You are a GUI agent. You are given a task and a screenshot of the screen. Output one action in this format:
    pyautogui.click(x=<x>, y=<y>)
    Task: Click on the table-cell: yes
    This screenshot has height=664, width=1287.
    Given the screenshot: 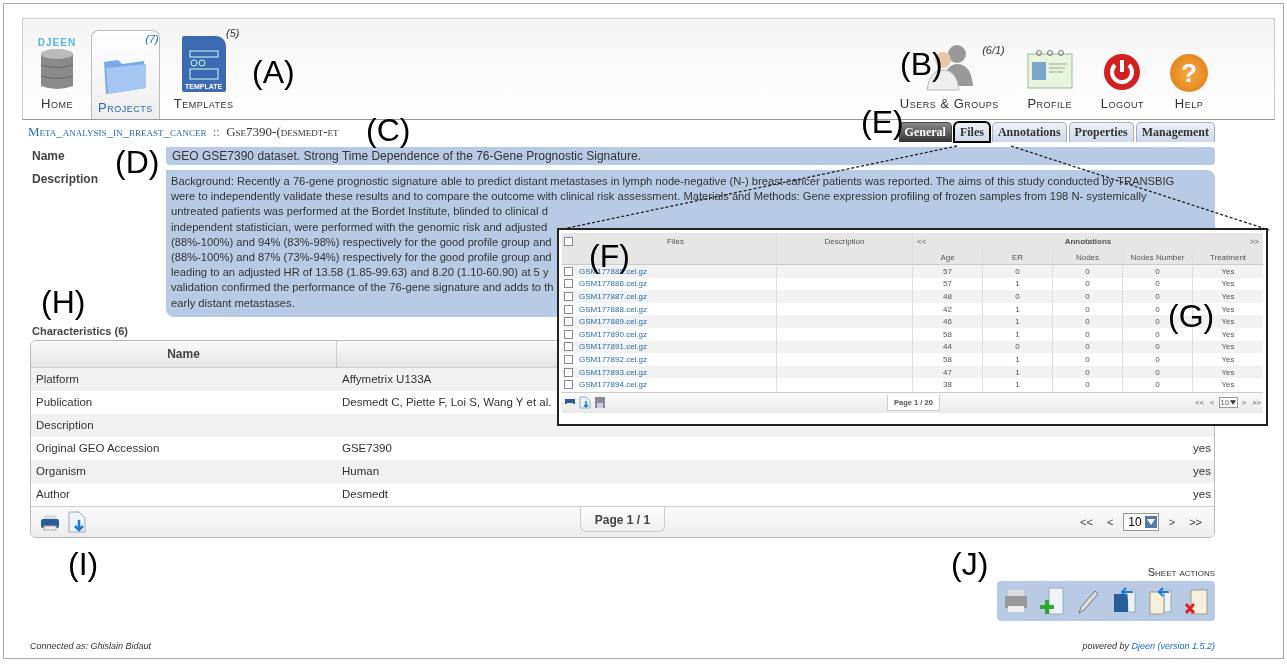 What is the action you would take?
    pyautogui.click(x=1202, y=471)
    